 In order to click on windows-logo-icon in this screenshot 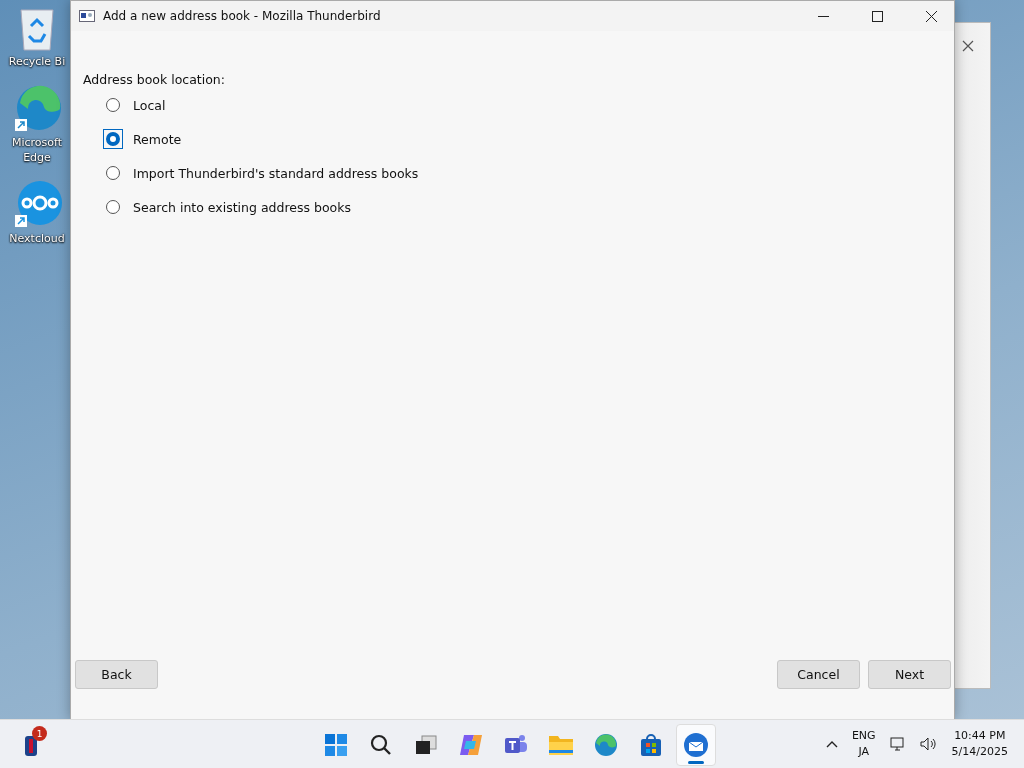, I will do `click(336, 745)`.